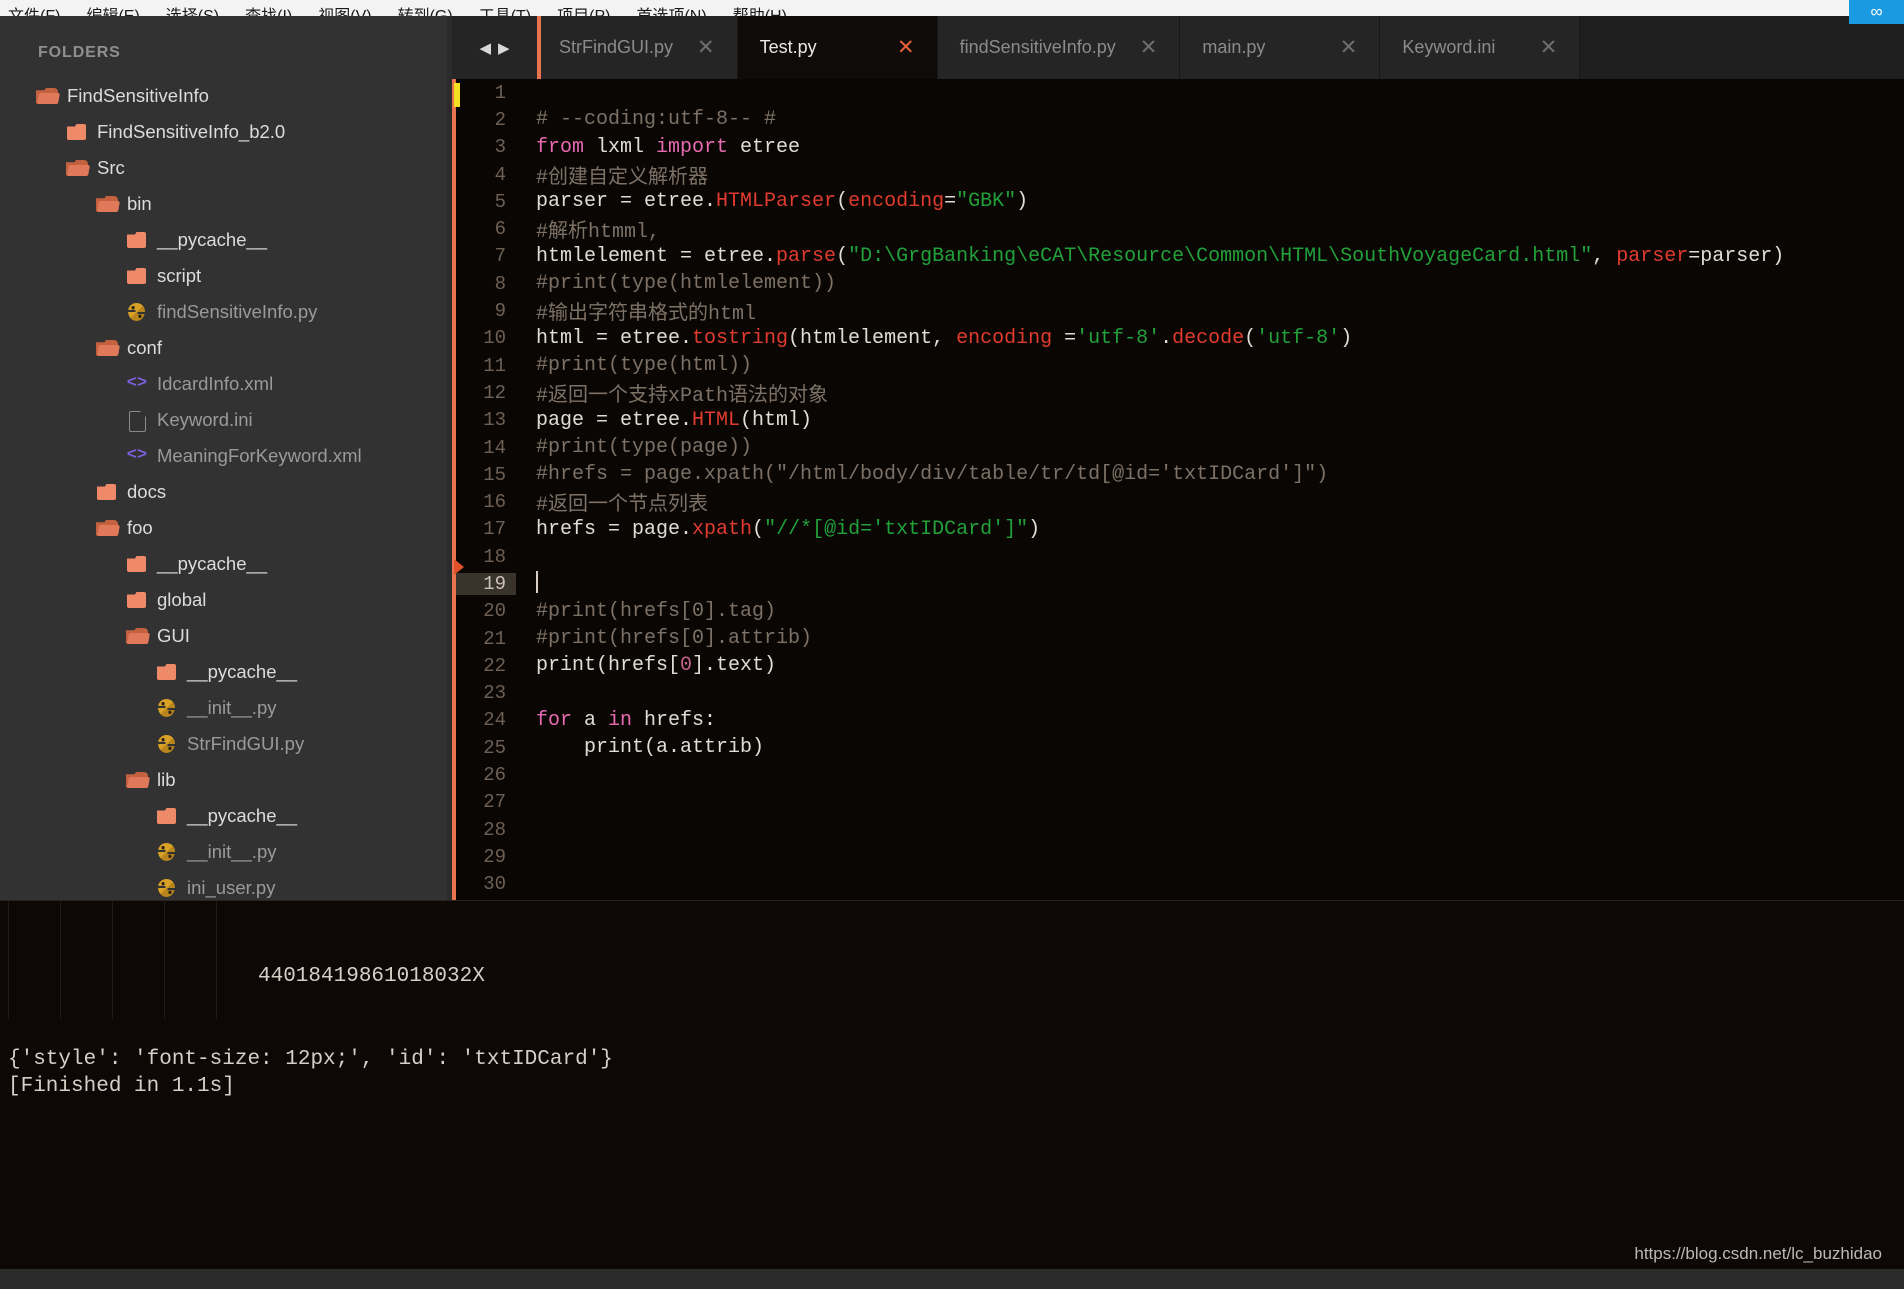  I want to click on tree-item: FindSensitiveInfo_b2.0, so click(226, 132).